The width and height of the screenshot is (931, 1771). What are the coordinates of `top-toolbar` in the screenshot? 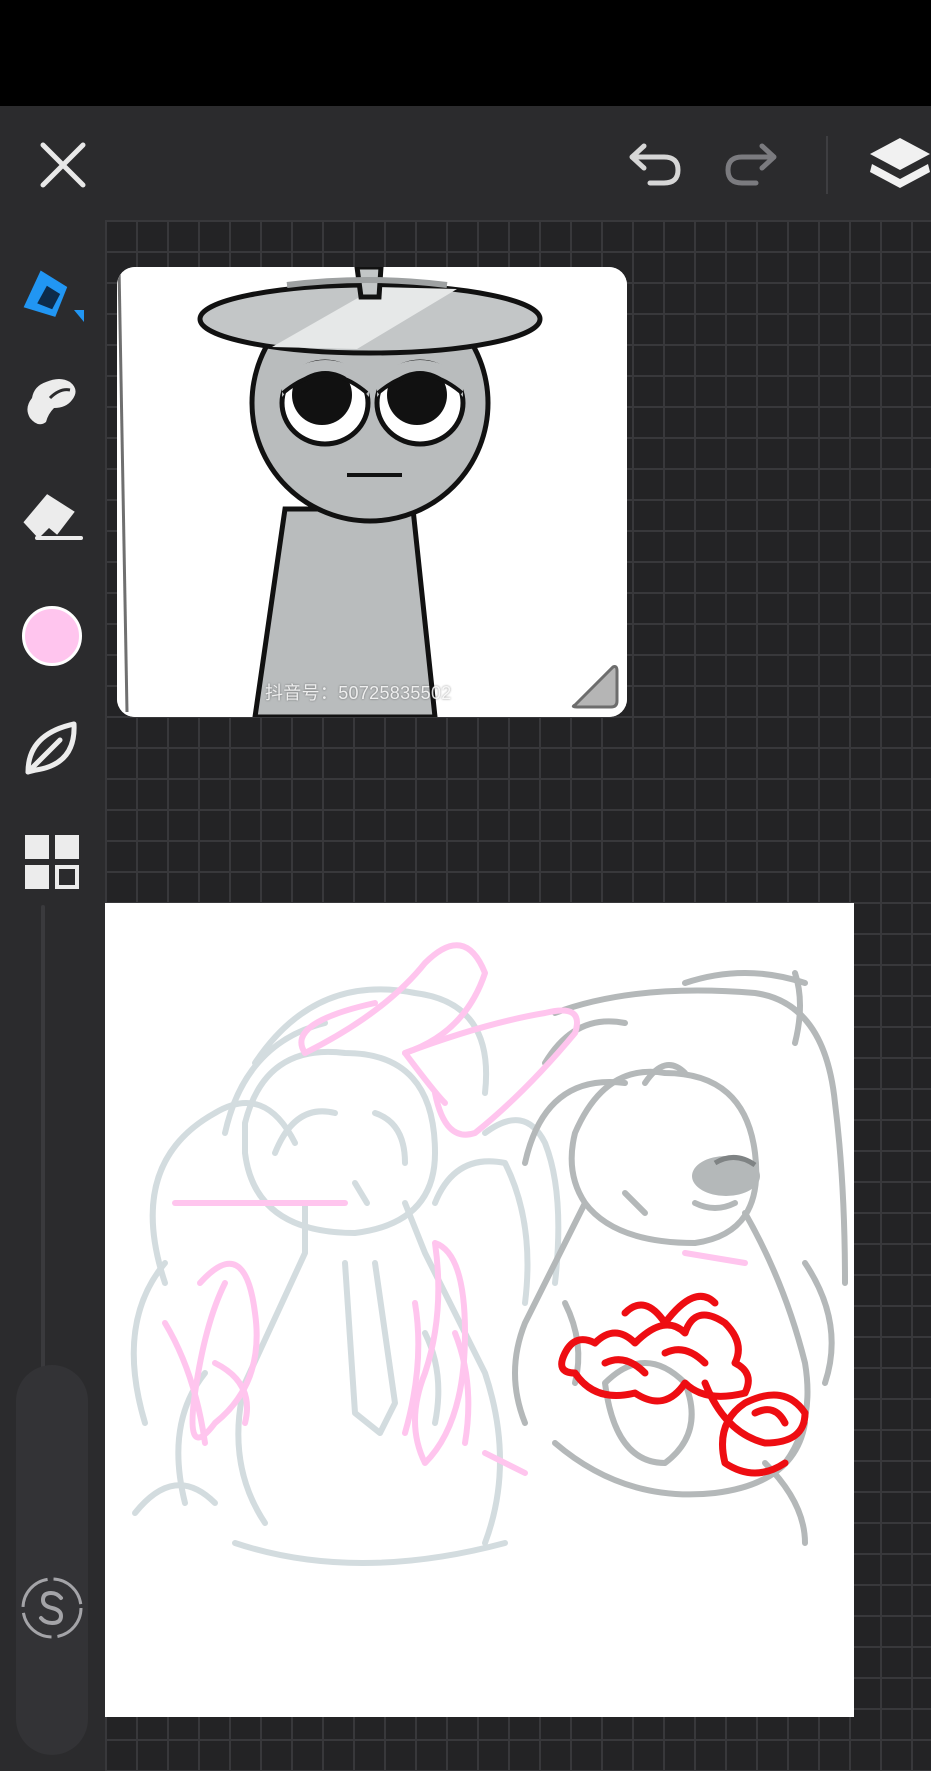 It's located at (465, 163).